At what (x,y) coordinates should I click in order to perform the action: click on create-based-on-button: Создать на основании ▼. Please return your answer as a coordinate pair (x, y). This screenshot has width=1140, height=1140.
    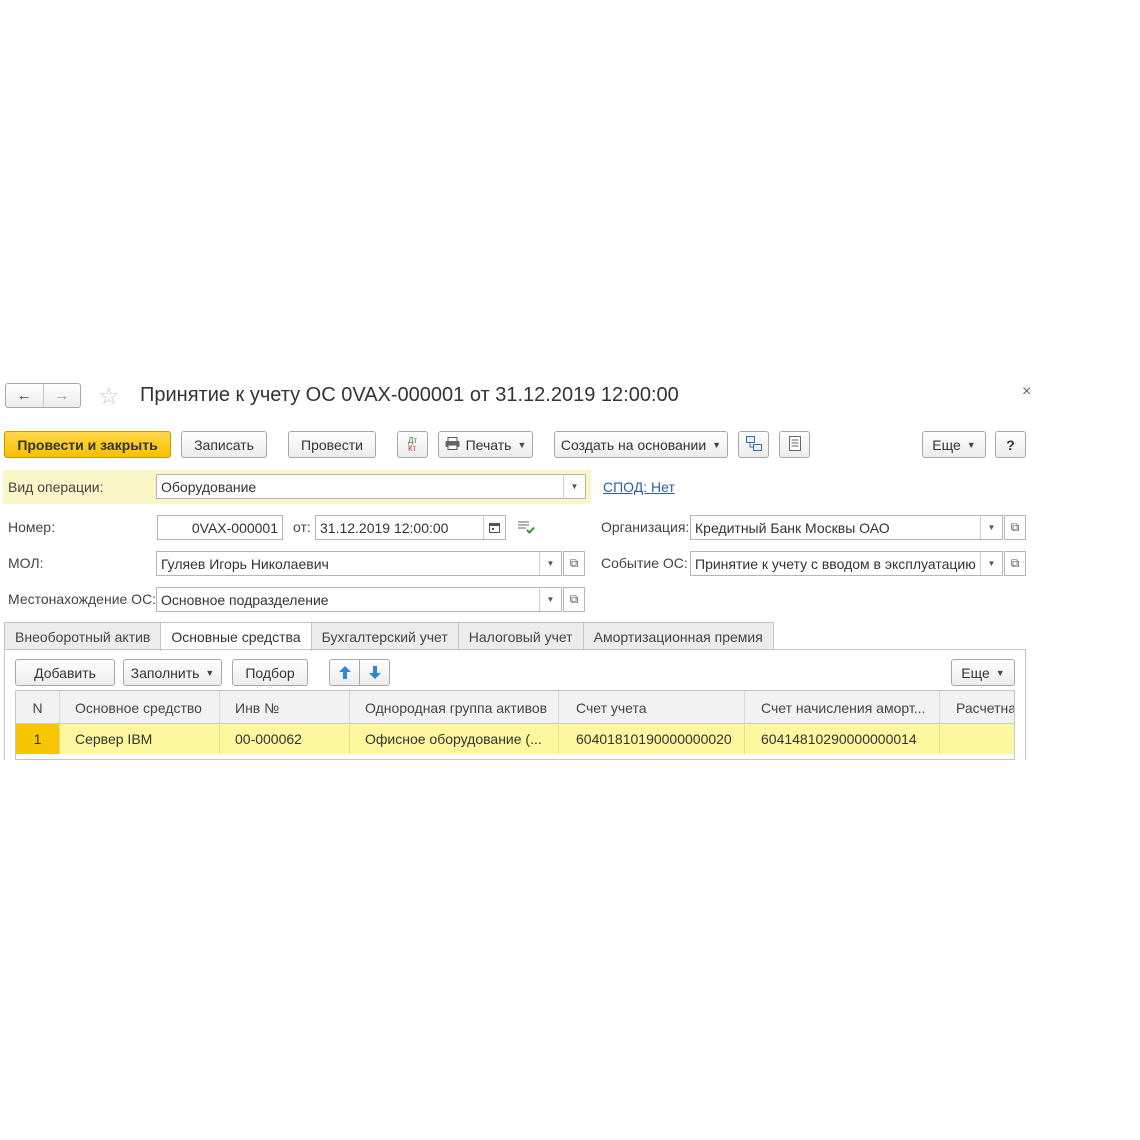
    Looking at the image, I should click on (641, 444).